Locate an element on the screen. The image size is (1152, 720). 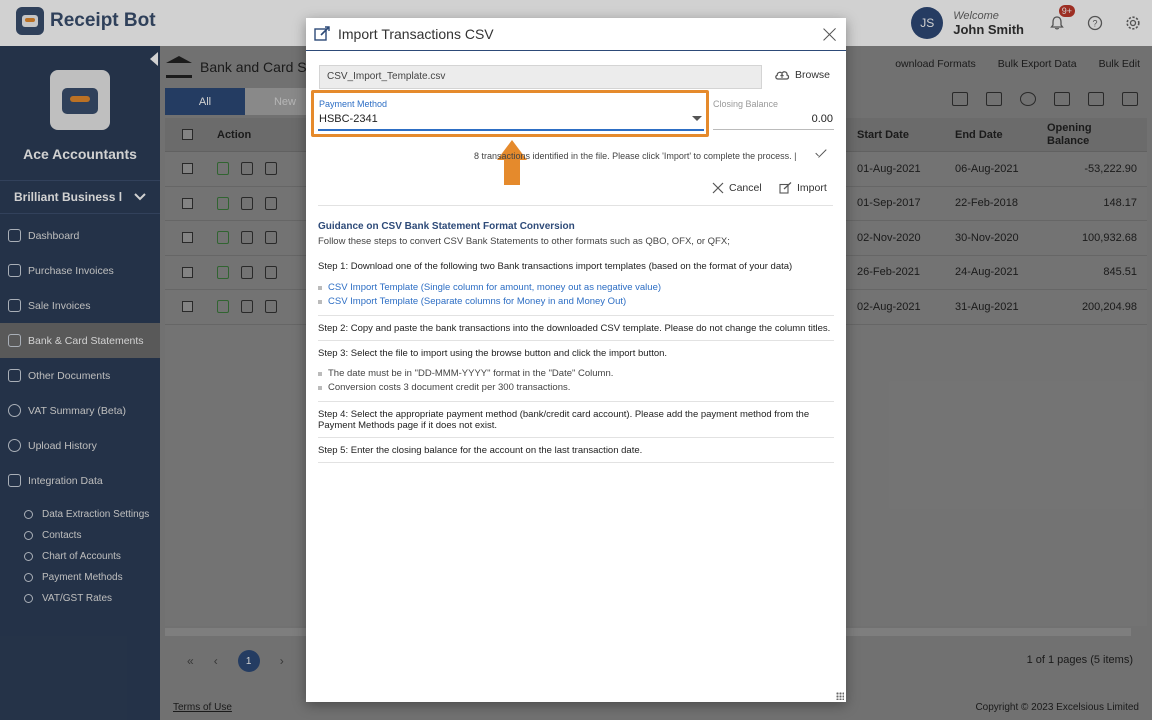
dialog-header: Import Transactions CSV is located at coordinates (576, 34).